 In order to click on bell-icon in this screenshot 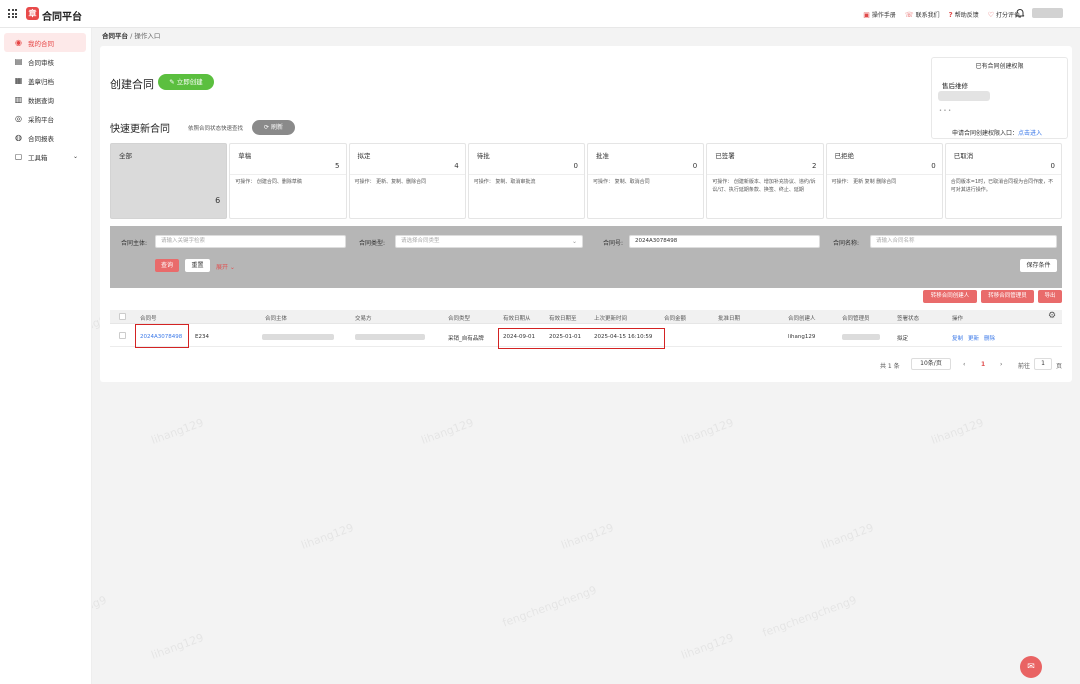, I will do `click(1020, 14)`.